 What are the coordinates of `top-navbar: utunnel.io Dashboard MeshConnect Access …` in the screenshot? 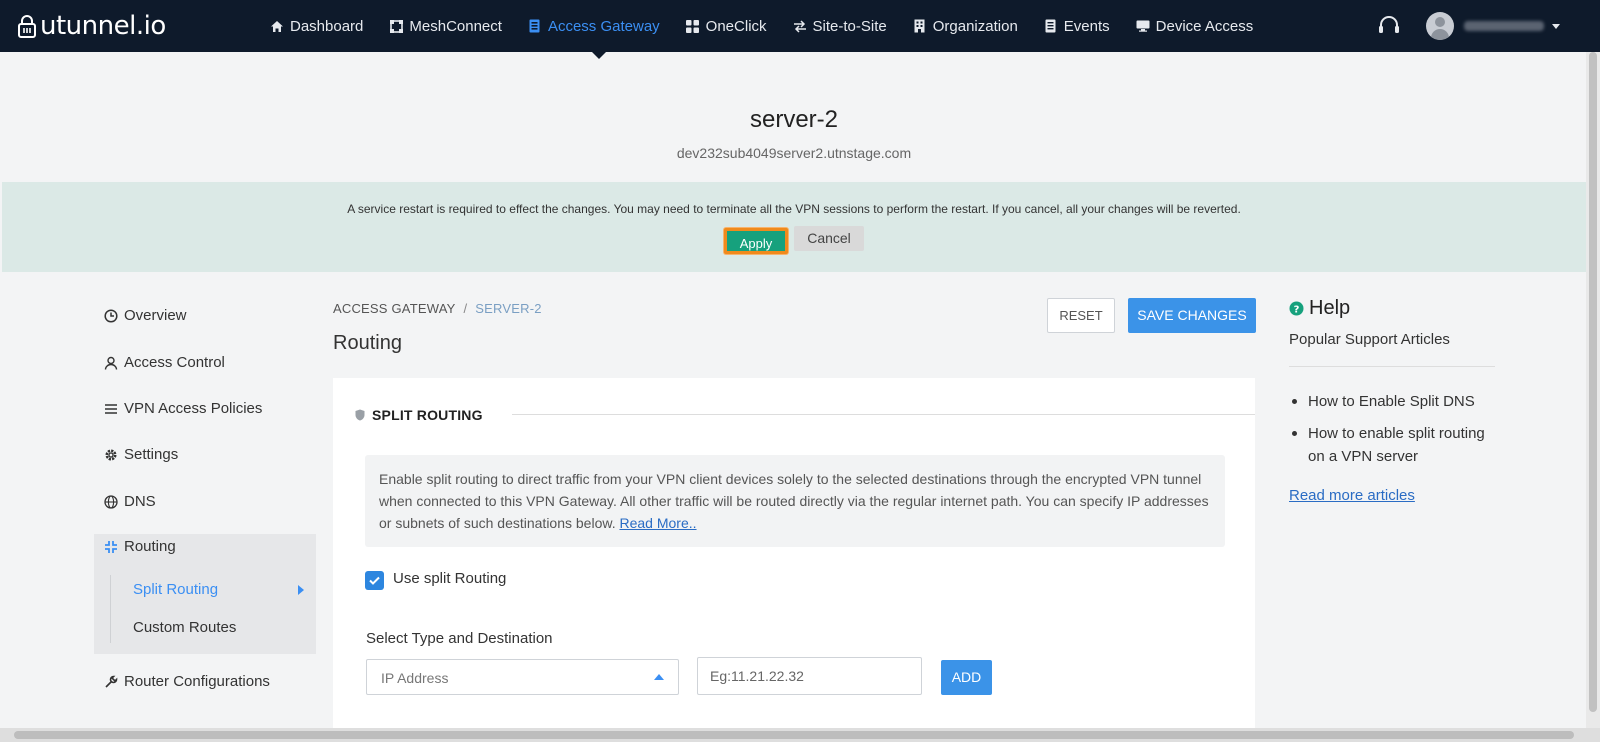 It's located at (800, 26).